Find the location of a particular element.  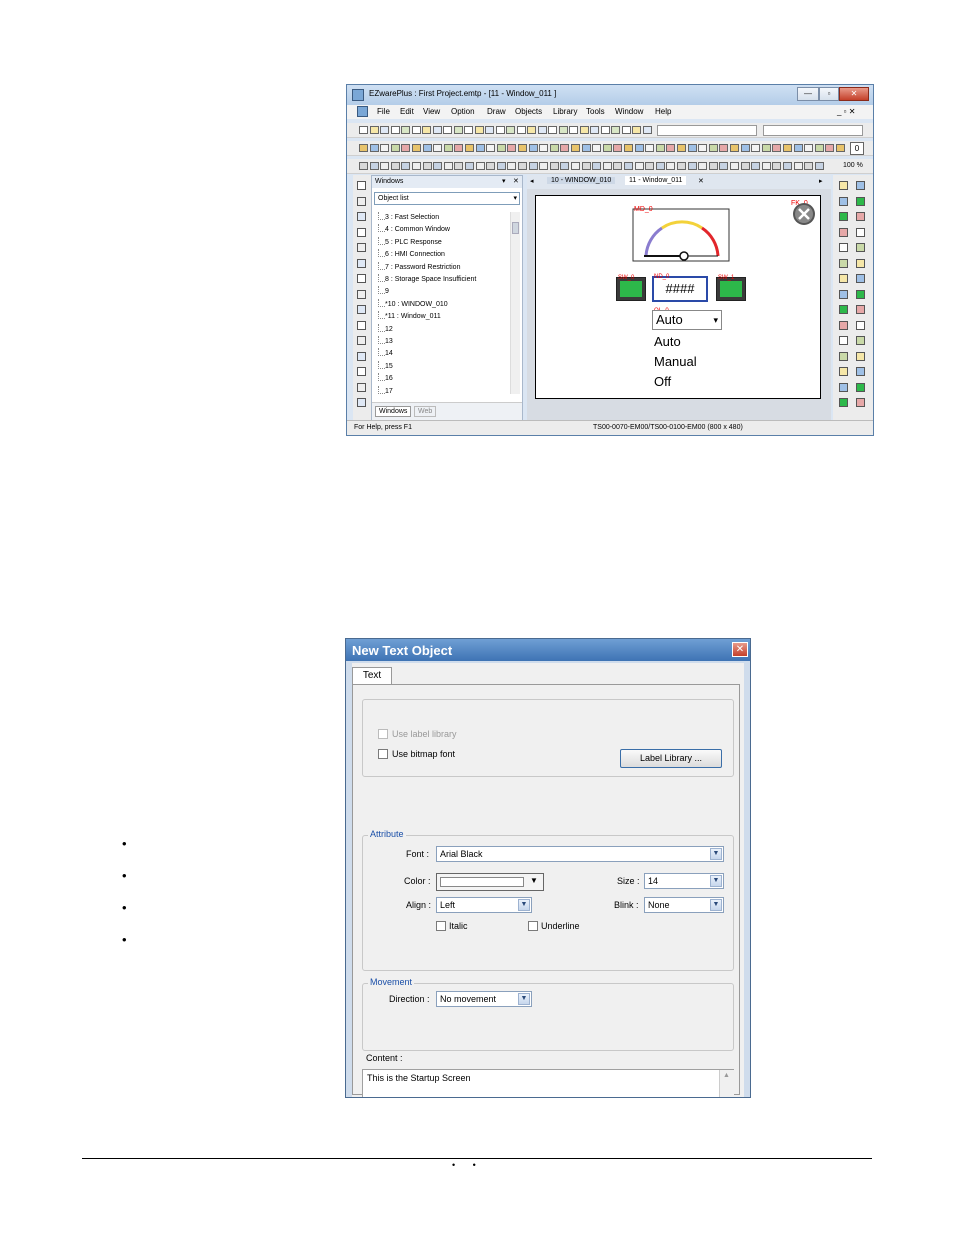

tab-window-011: 11 - Window_011 is located at coordinates (656, 180).